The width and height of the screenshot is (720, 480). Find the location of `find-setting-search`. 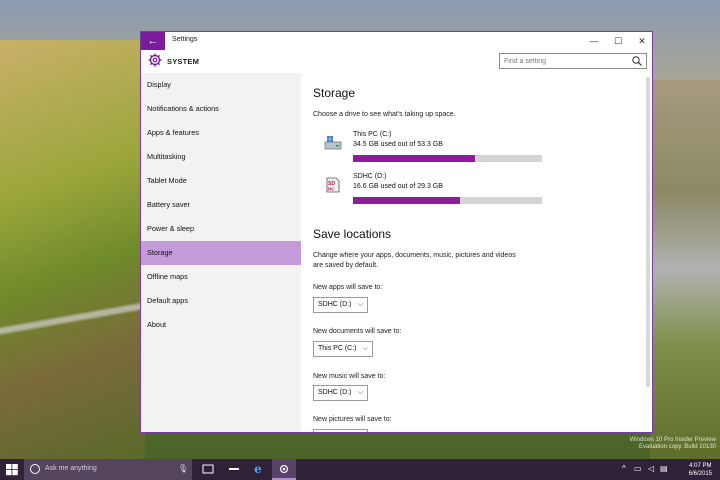

find-setting-search is located at coordinates (573, 61).